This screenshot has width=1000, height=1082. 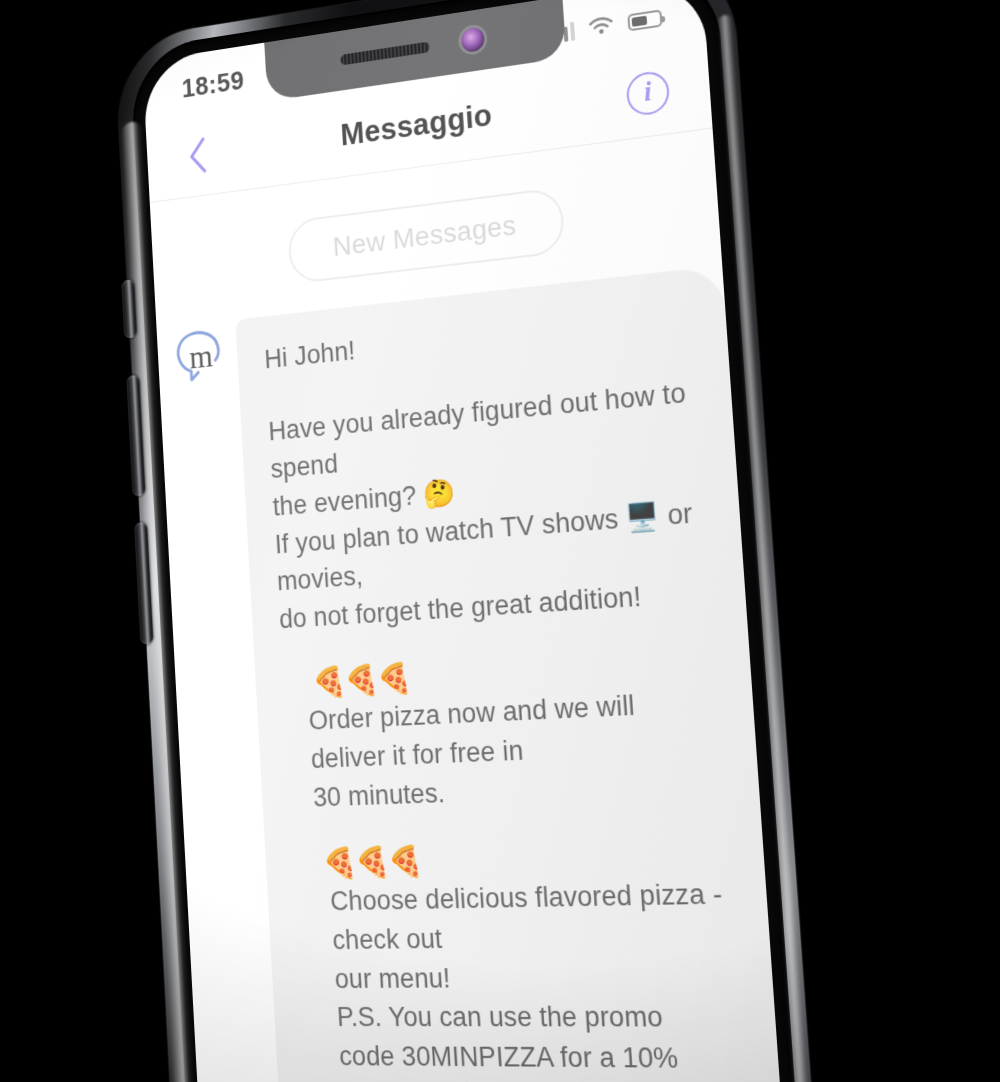 I want to click on svg-text: m, so click(x=202, y=358).